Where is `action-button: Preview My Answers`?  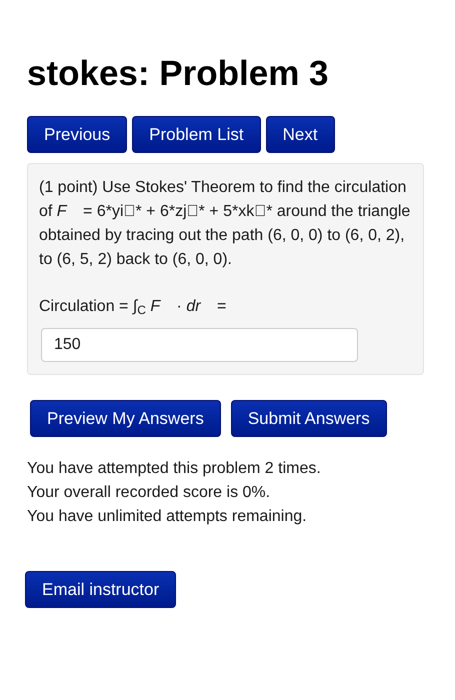 action-button: Preview My Answers is located at coordinates (125, 418).